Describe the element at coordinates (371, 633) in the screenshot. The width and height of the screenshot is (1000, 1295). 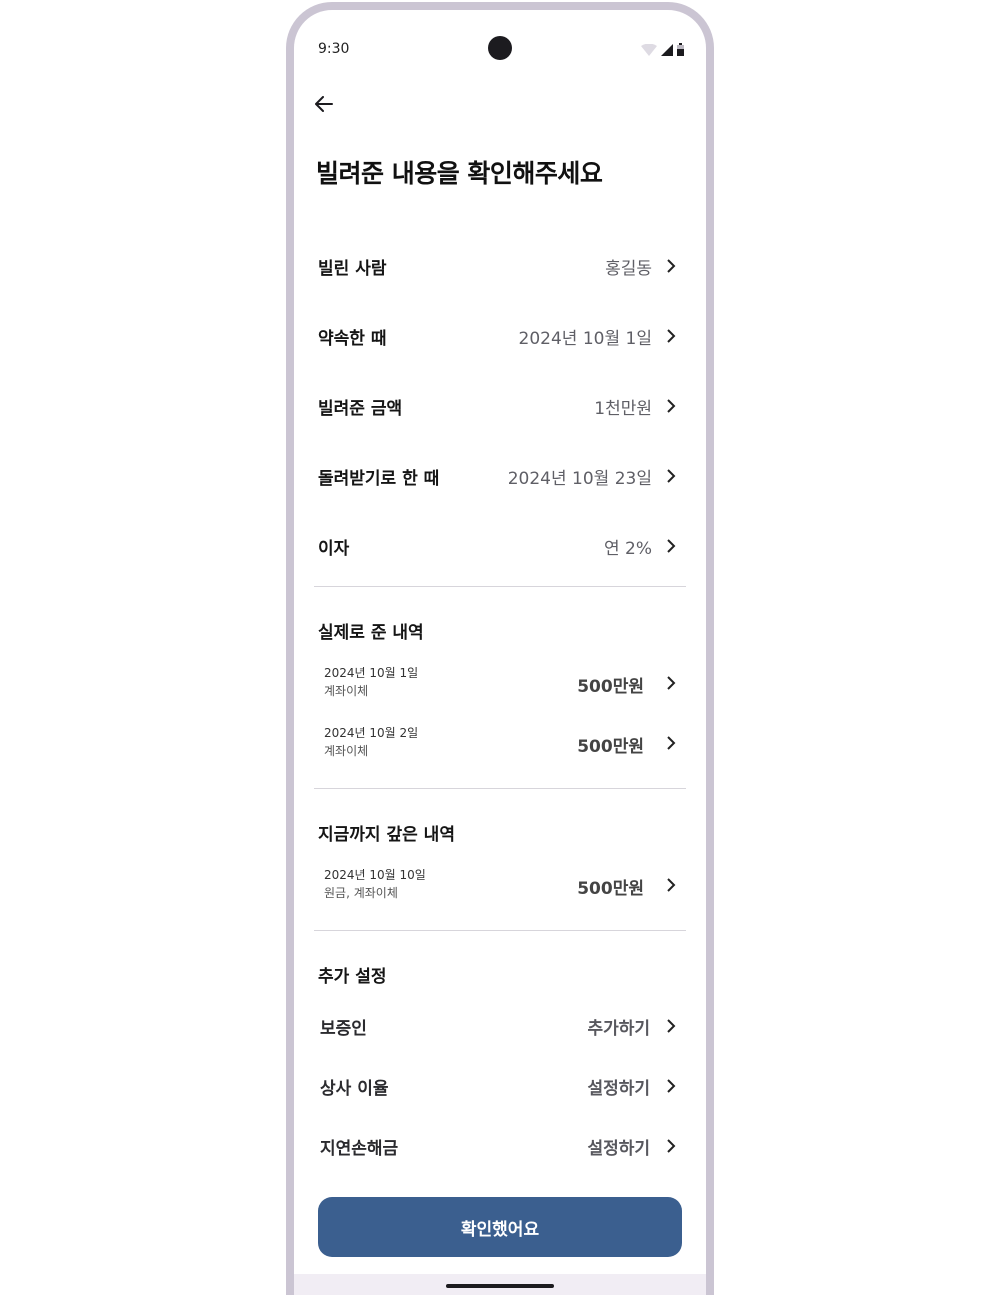
I see `section-title-given-history: 실제로 준 내역` at that location.